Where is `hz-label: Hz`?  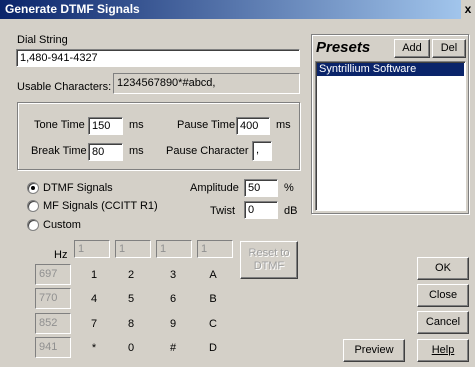
hz-label: Hz is located at coordinates (61, 255).